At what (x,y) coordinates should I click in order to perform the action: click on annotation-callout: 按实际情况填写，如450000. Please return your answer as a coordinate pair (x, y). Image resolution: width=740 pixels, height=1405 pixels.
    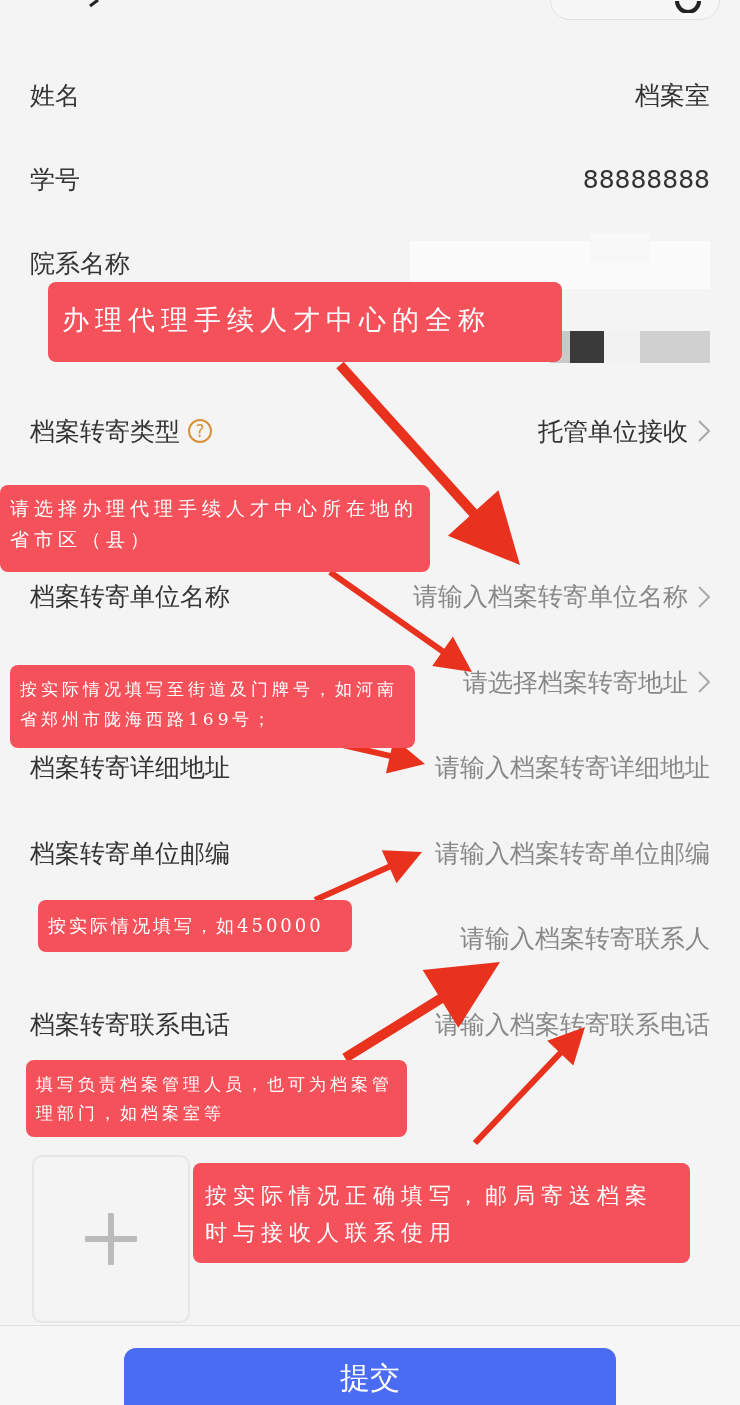
    Looking at the image, I should click on (195, 926).